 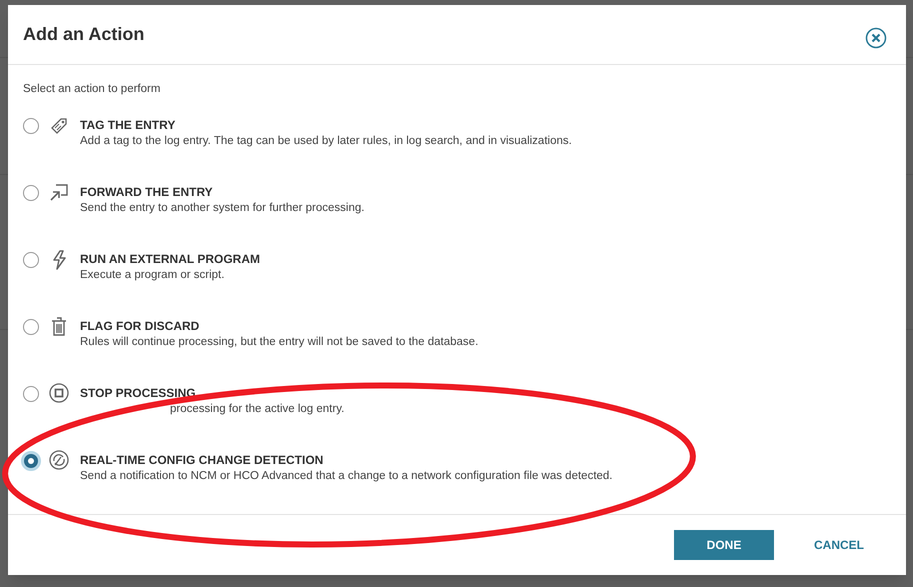 What do you see at coordinates (138, 393) in the screenshot?
I see `action-title: STOP PROCESSING` at bounding box center [138, 393].